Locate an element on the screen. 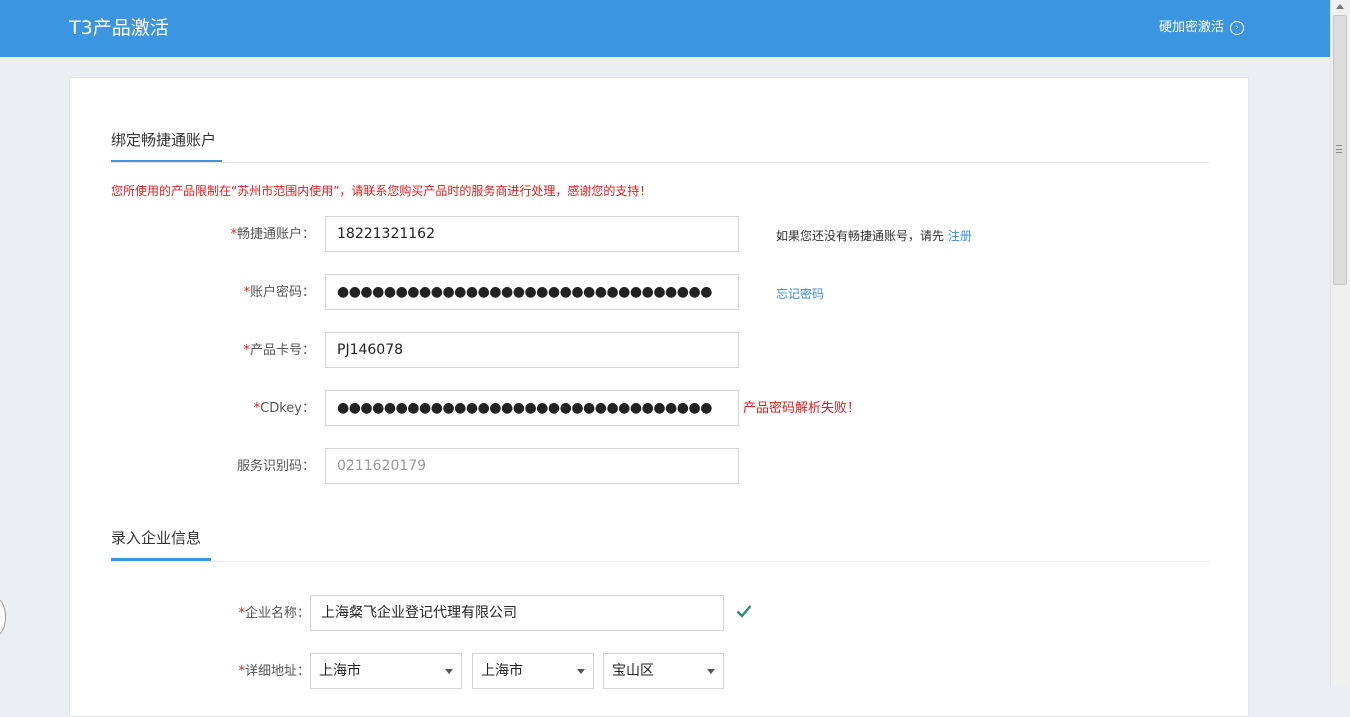 Image resolution: width=1350 pixels, height=717 pixels. province-selected-value: 上海市 is located at coordinates (340, 671).